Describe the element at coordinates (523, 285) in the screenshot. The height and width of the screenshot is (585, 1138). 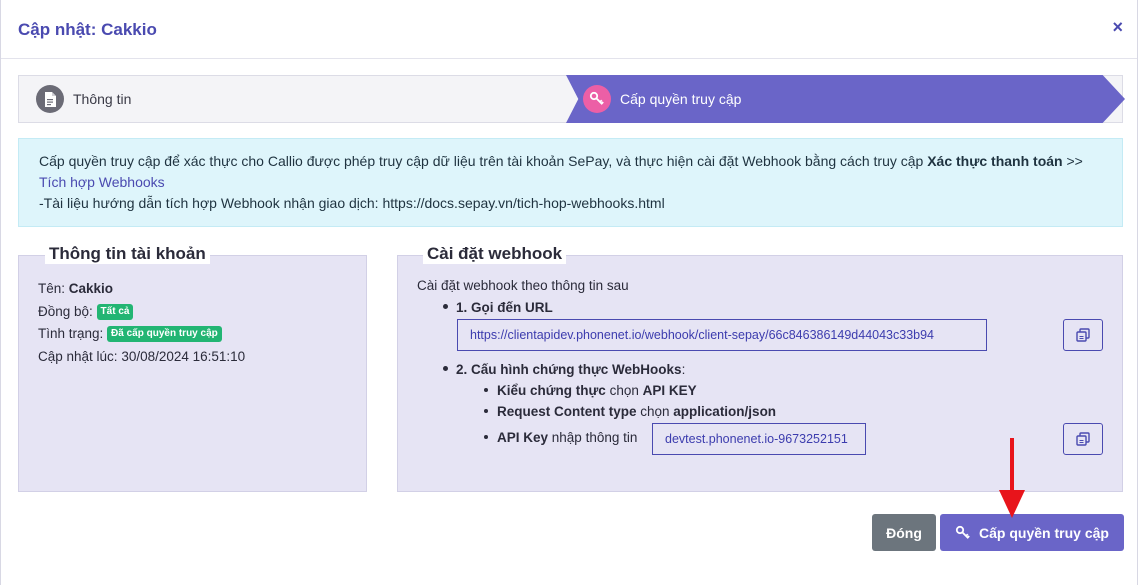
I see `webhook-intro: Cài đặt webhook theo thông tin sau` at that location.